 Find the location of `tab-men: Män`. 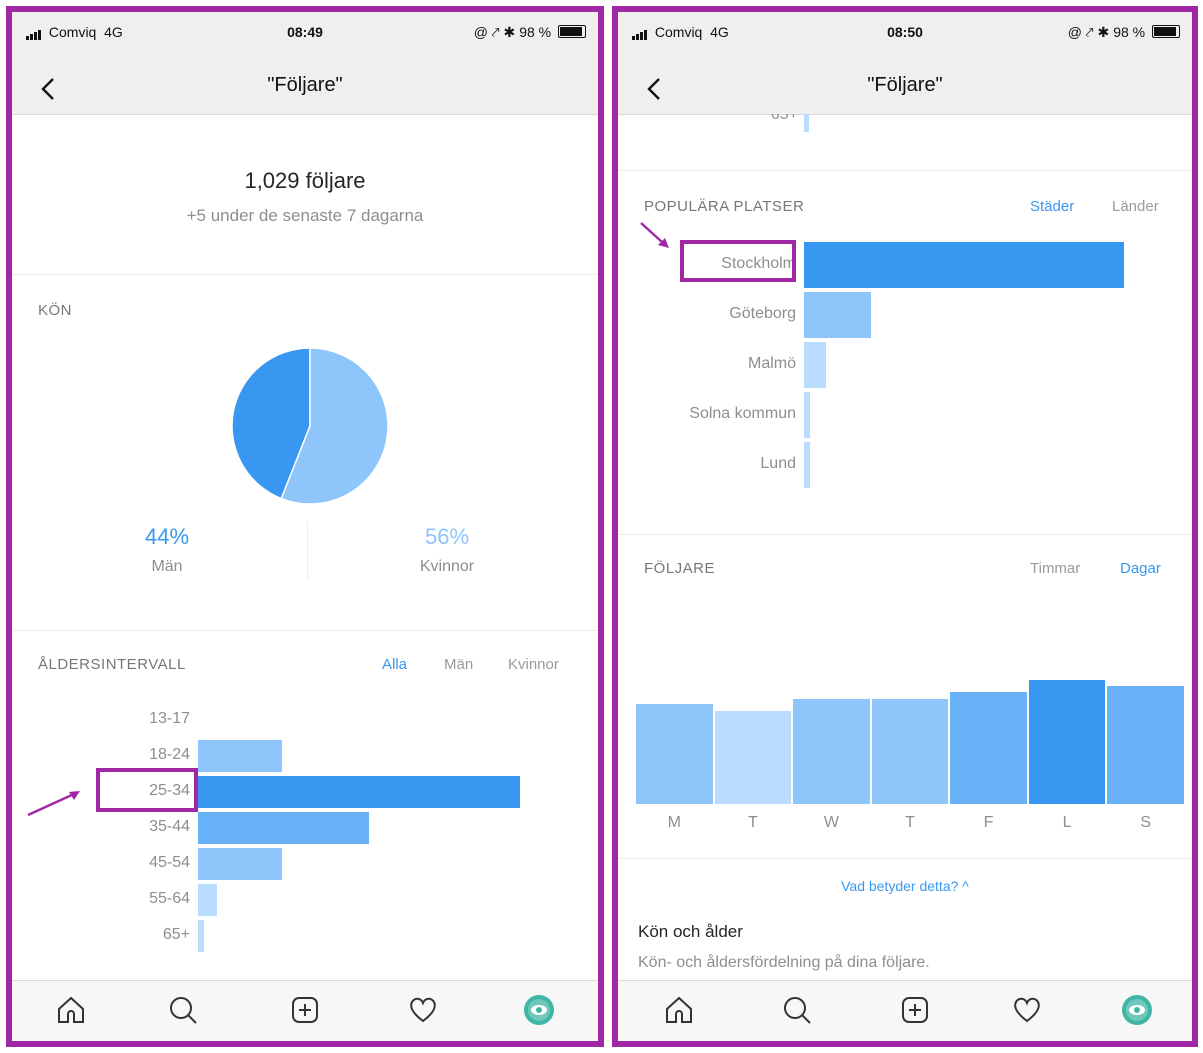

tab-men: Män is located at coordinates (458, 664).